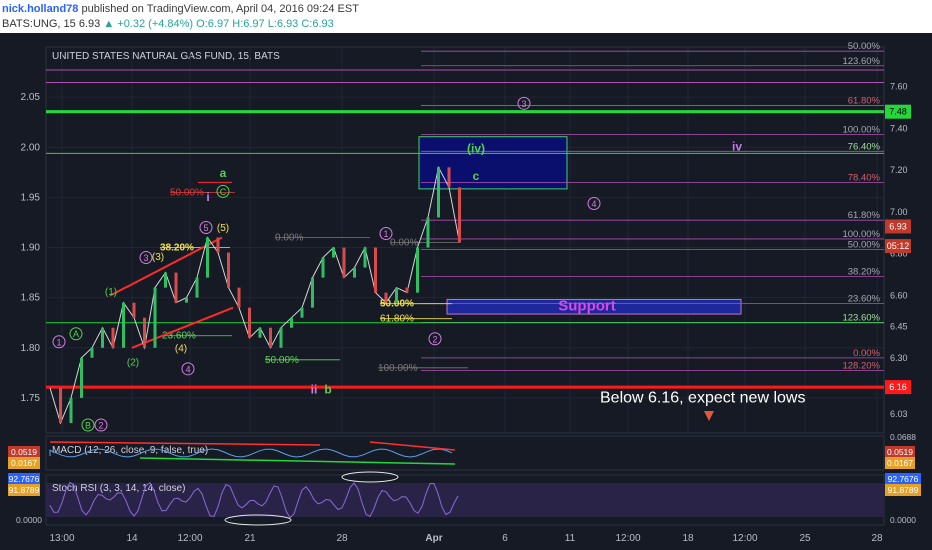 The height and width of the screenshot is (550, 932). What do you see at coordinates (31, 248) in the screenshot?
I see `left-tick-label: 1.90` at bounding box center [31, 248].